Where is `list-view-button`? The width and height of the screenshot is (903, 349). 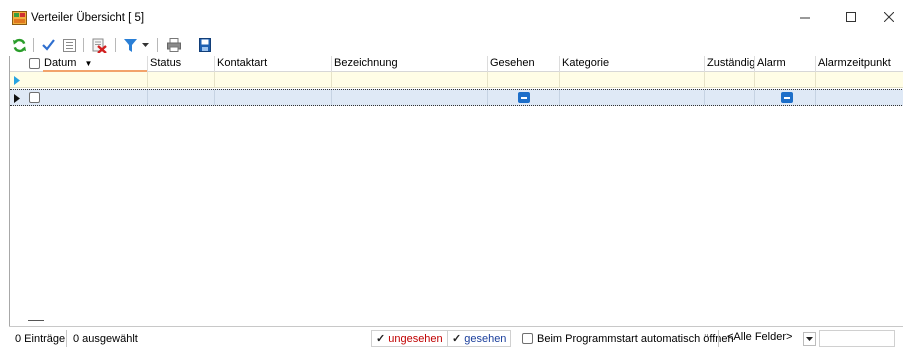
list-view-button is located at coordinates (69, 45).